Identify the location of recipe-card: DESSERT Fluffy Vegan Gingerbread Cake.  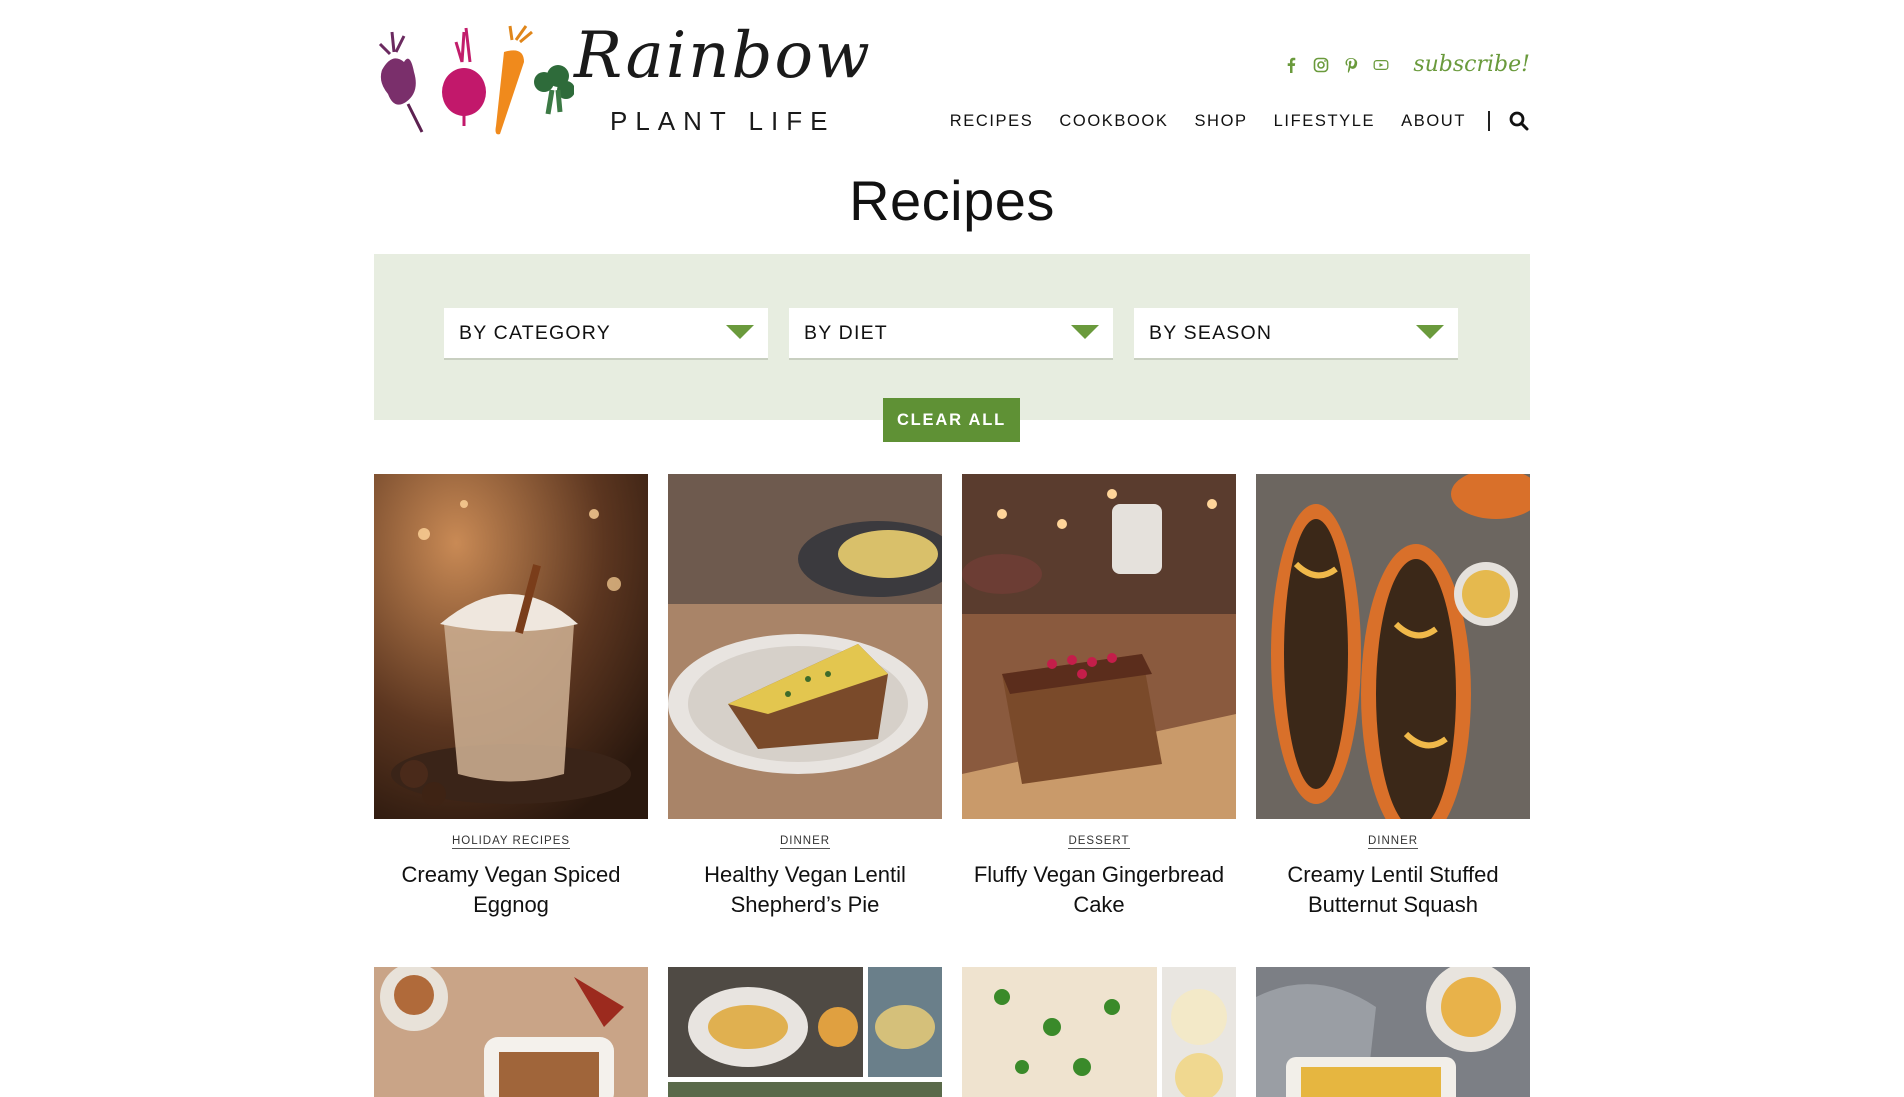
(1099, 697).